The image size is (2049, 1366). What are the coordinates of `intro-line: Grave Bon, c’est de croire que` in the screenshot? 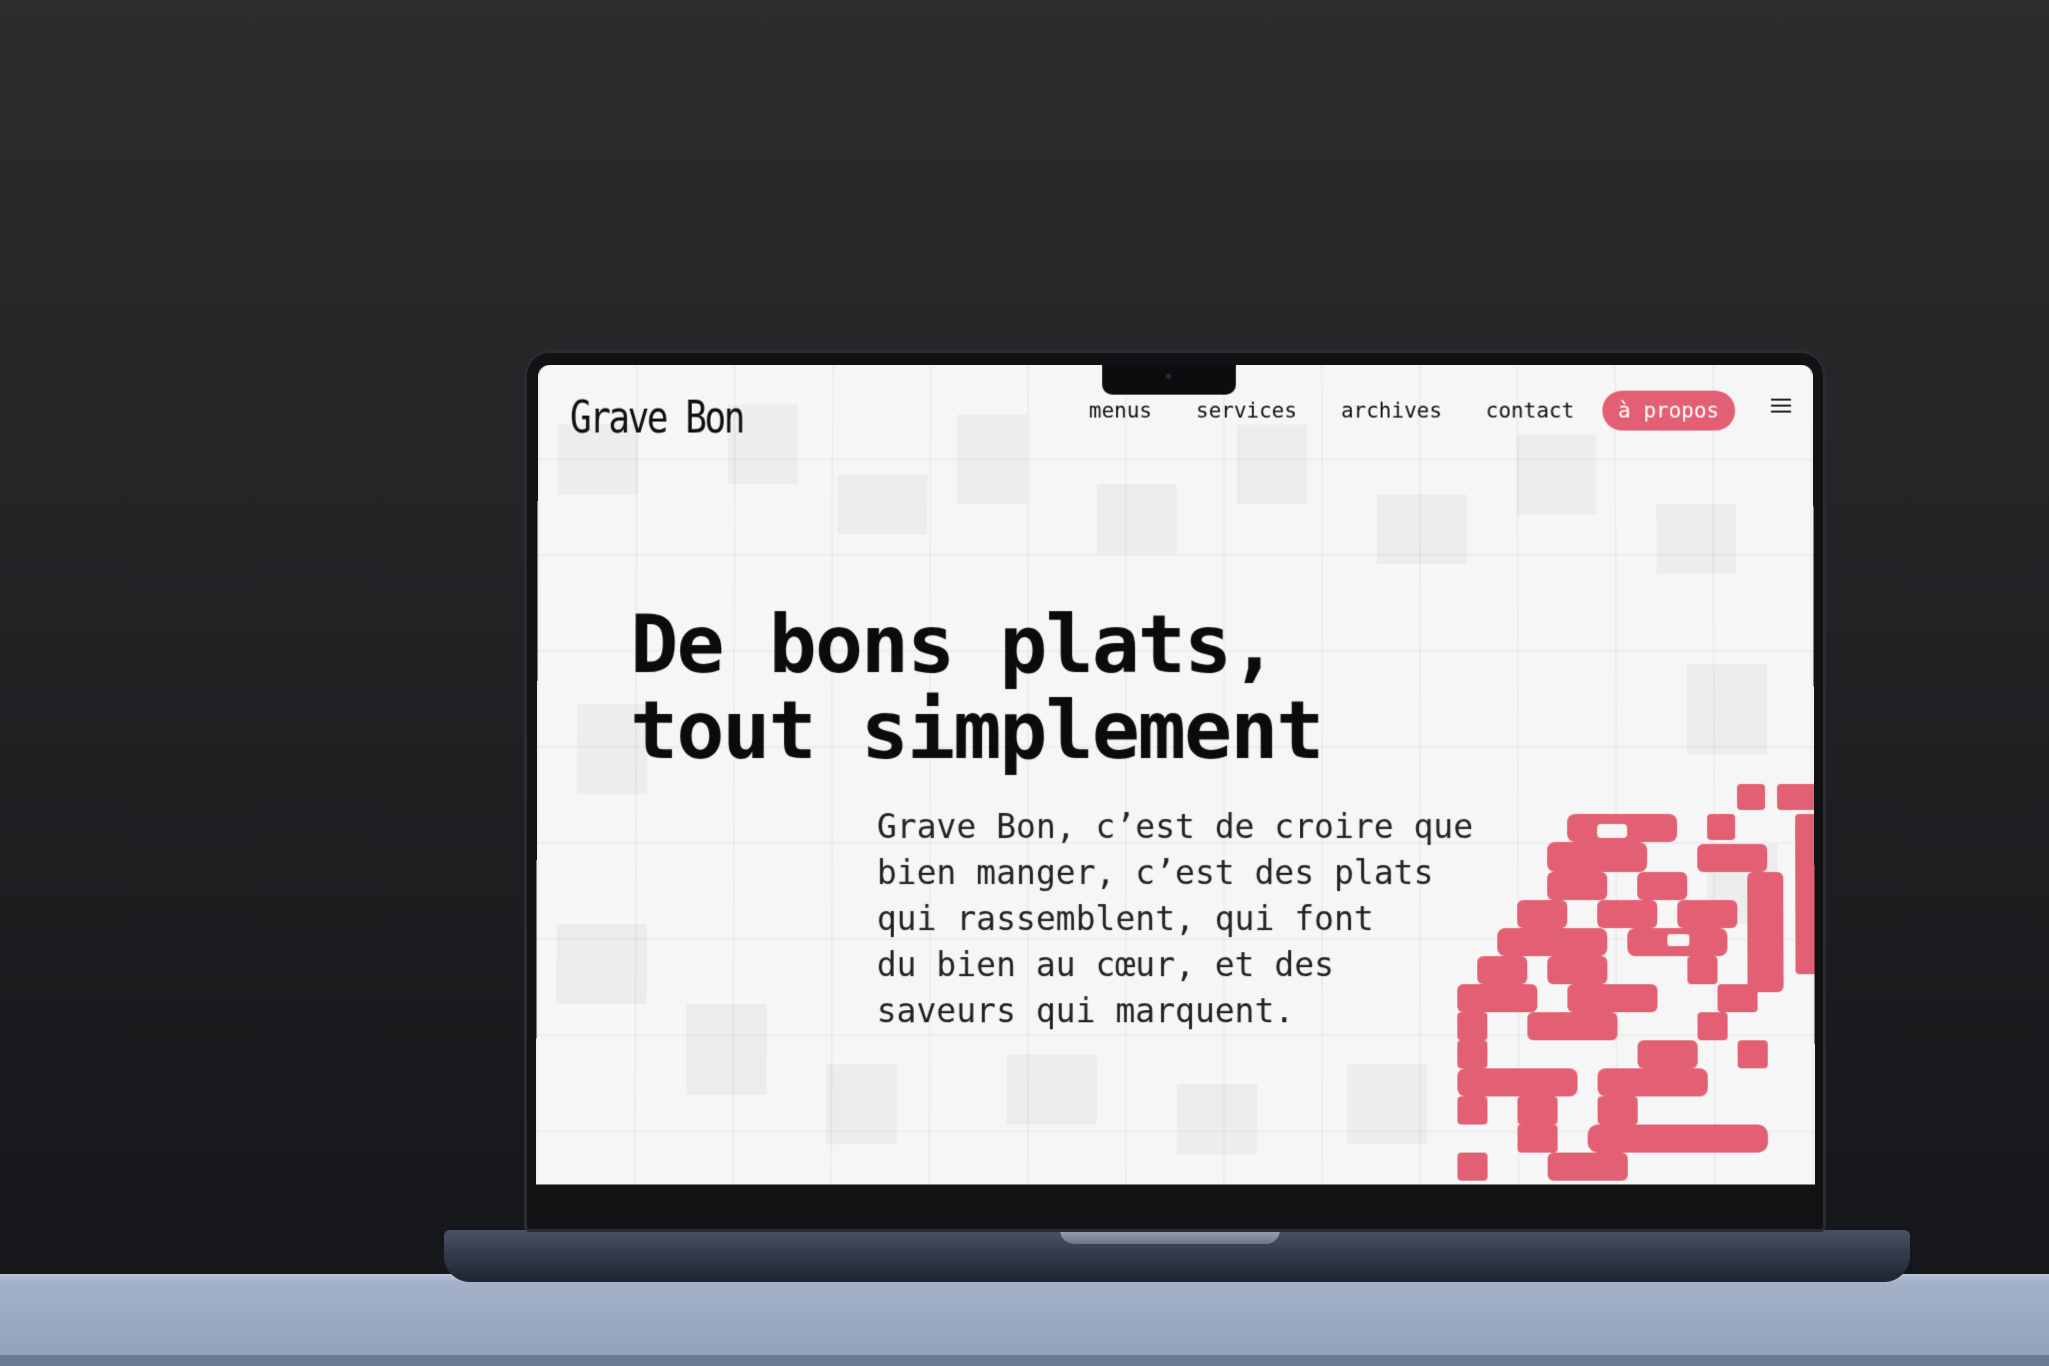 It's located at (1175, 827).